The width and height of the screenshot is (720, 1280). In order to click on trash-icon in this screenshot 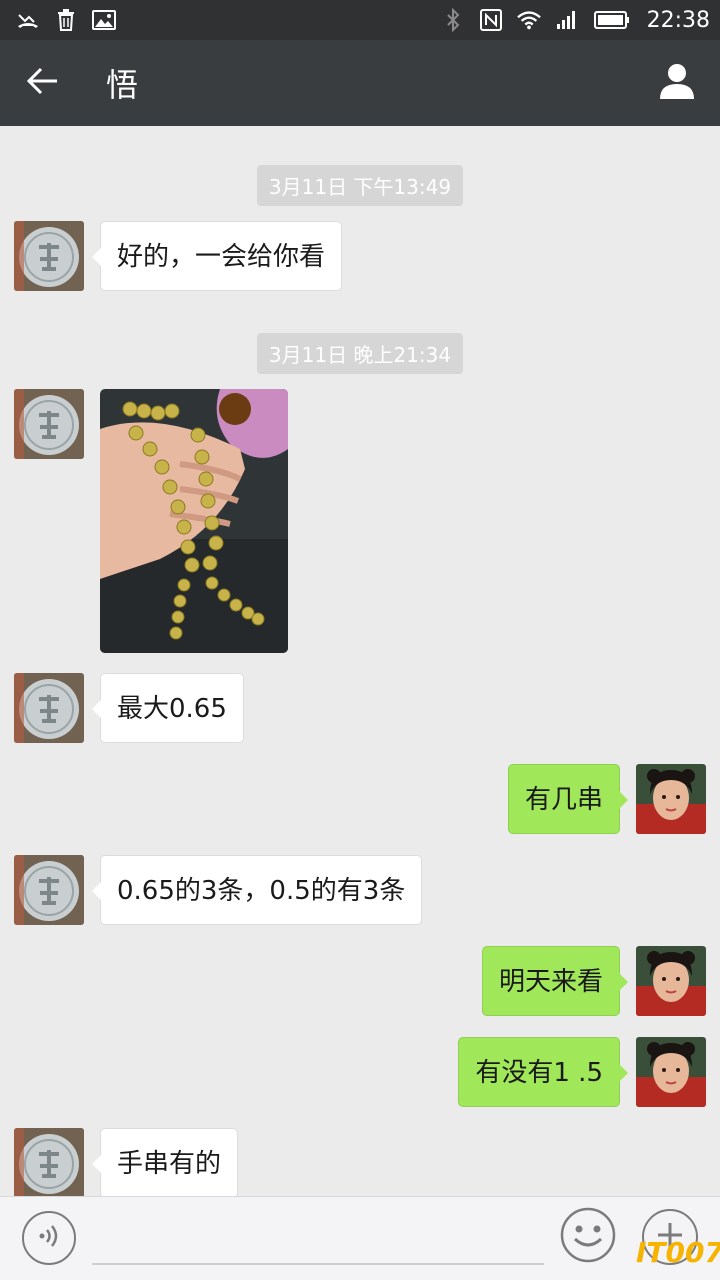, I will do `click(66, 20)`.